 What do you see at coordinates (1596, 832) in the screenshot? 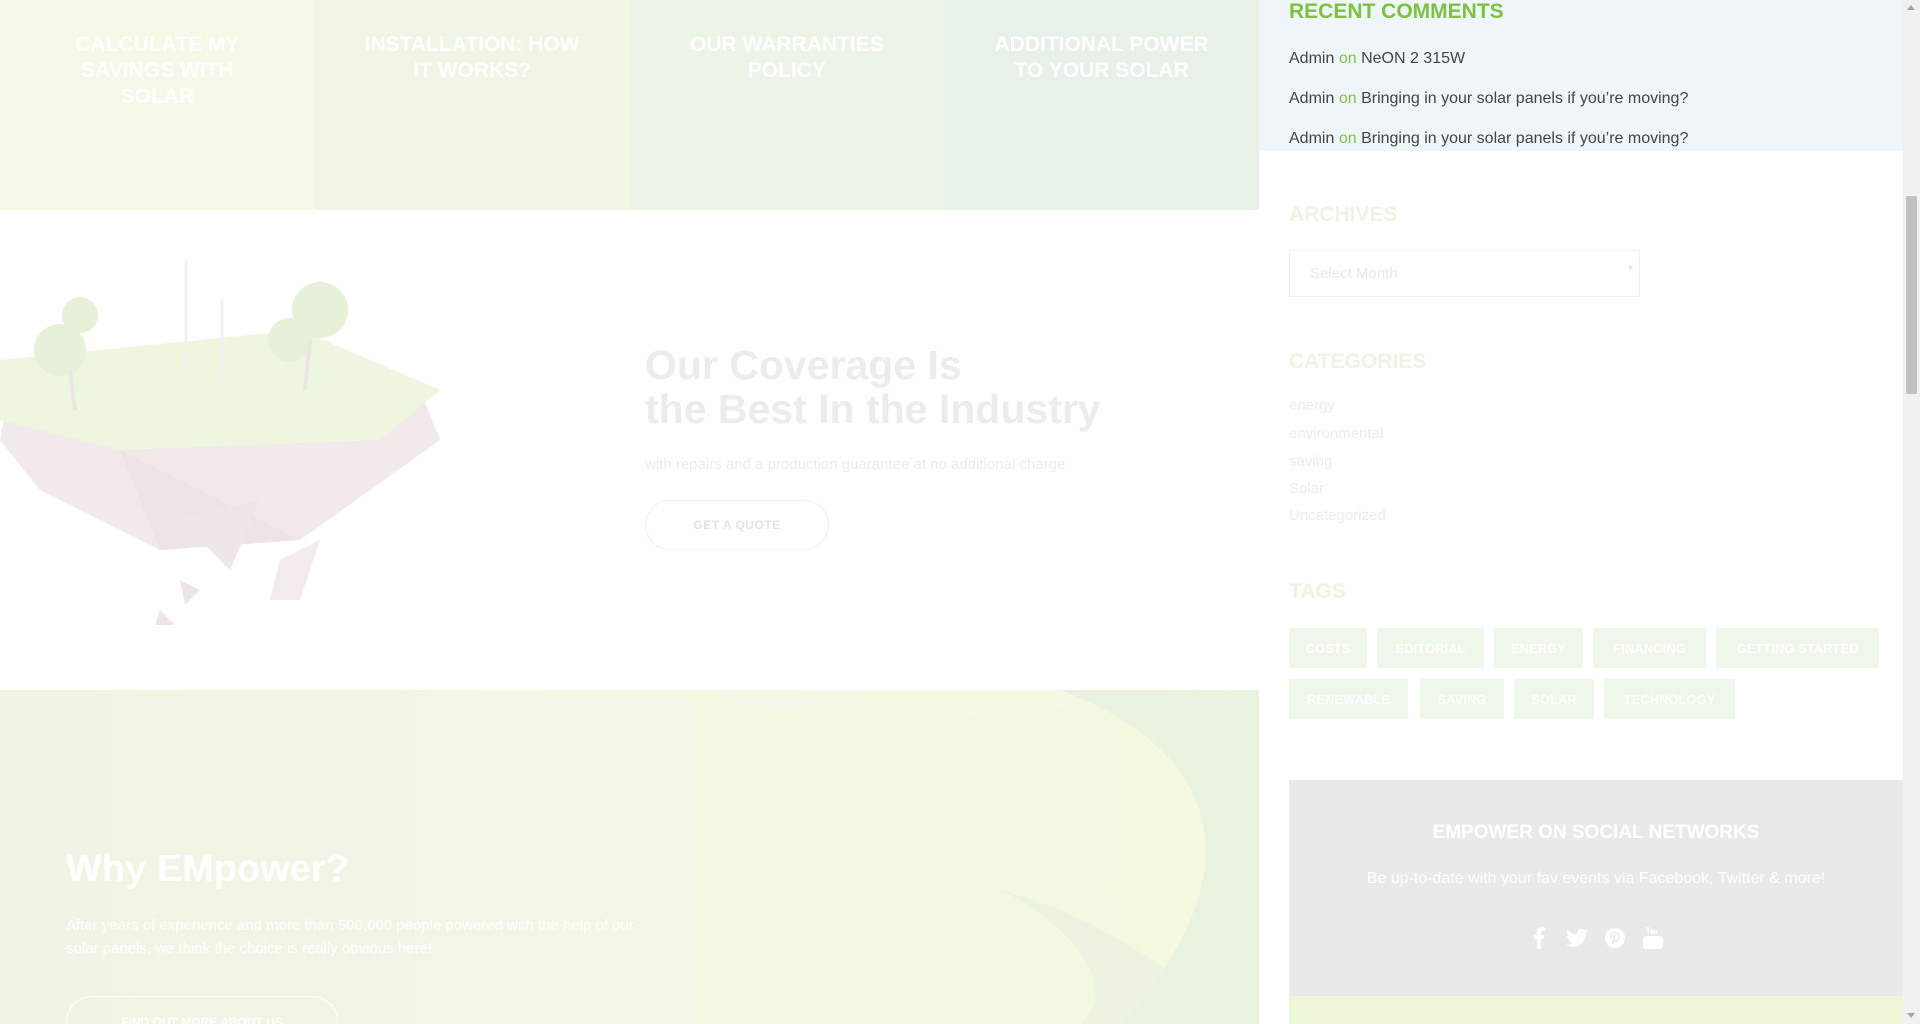
I see `social-title: EMPOWER ON SOCIAL NETWORKS` at bounding box center [1596, 832].